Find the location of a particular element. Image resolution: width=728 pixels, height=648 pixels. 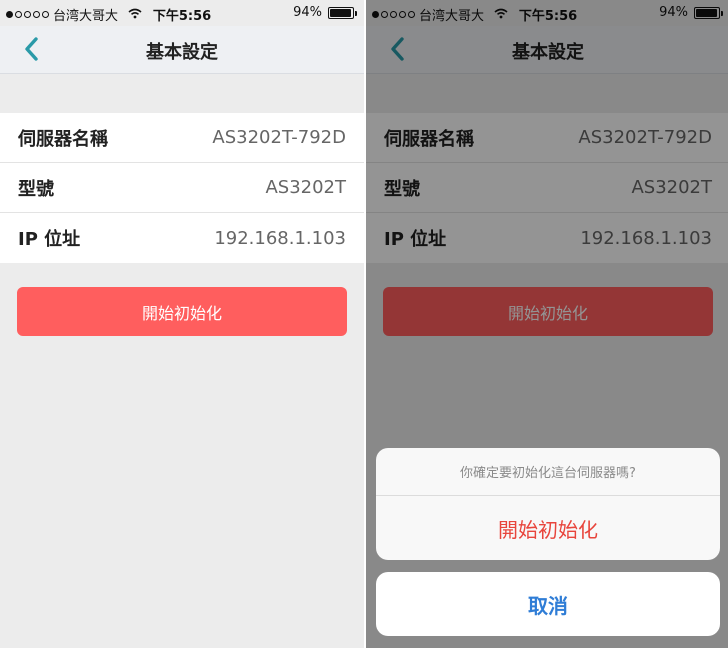

page-title: 基本設定 is located at coordinates (182, 52).